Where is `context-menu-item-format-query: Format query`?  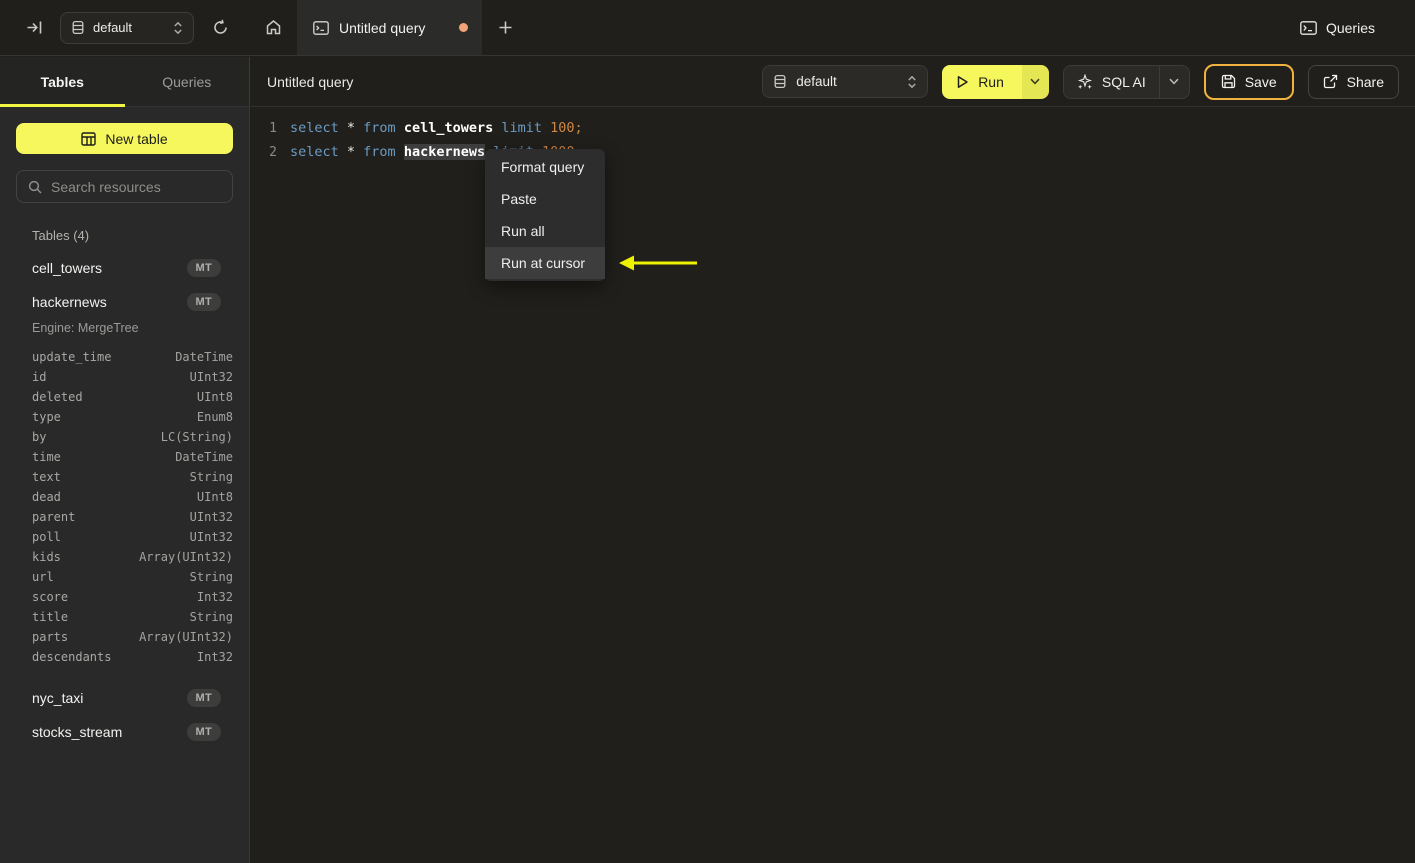 context-menu-item-format-query: Format query is located at coordinates (545, 167).